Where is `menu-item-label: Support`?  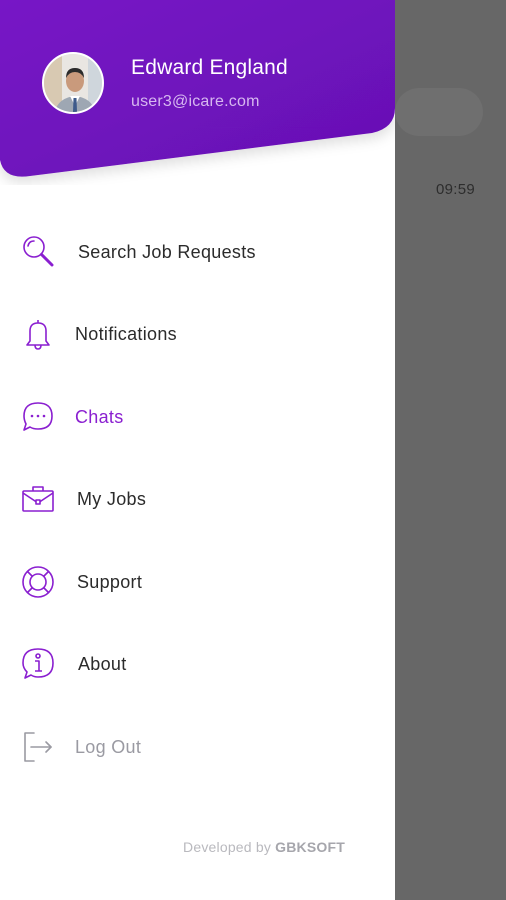 menu-item-label: Support is located at coordinates (110, 581).